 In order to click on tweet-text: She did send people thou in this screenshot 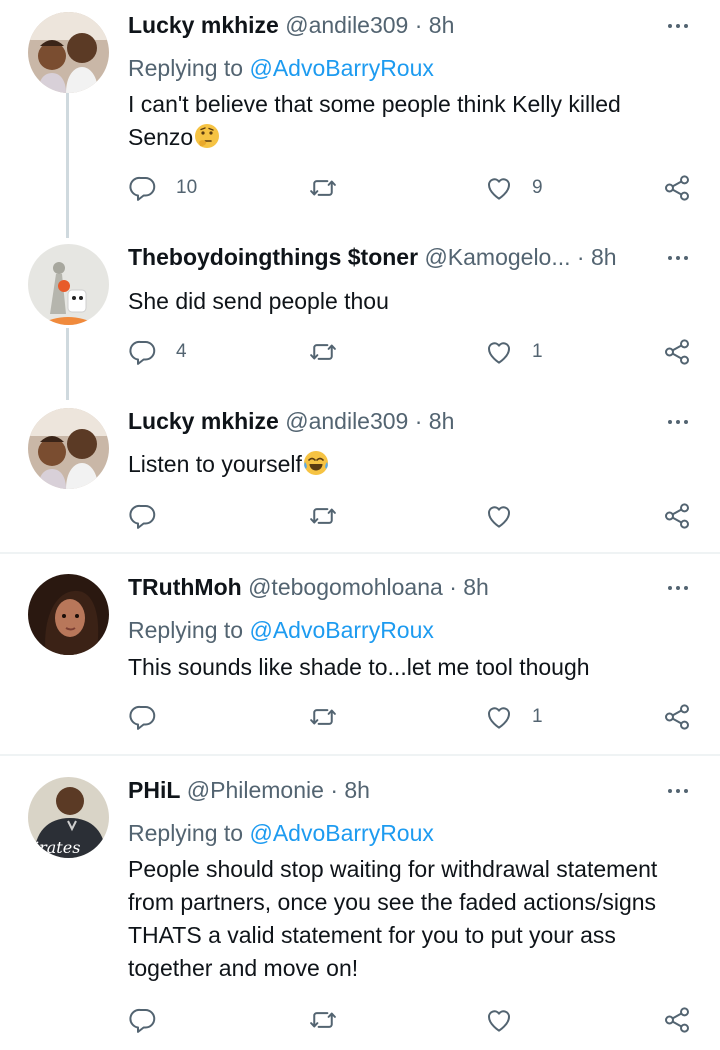, I will do `click(408, 301)`.